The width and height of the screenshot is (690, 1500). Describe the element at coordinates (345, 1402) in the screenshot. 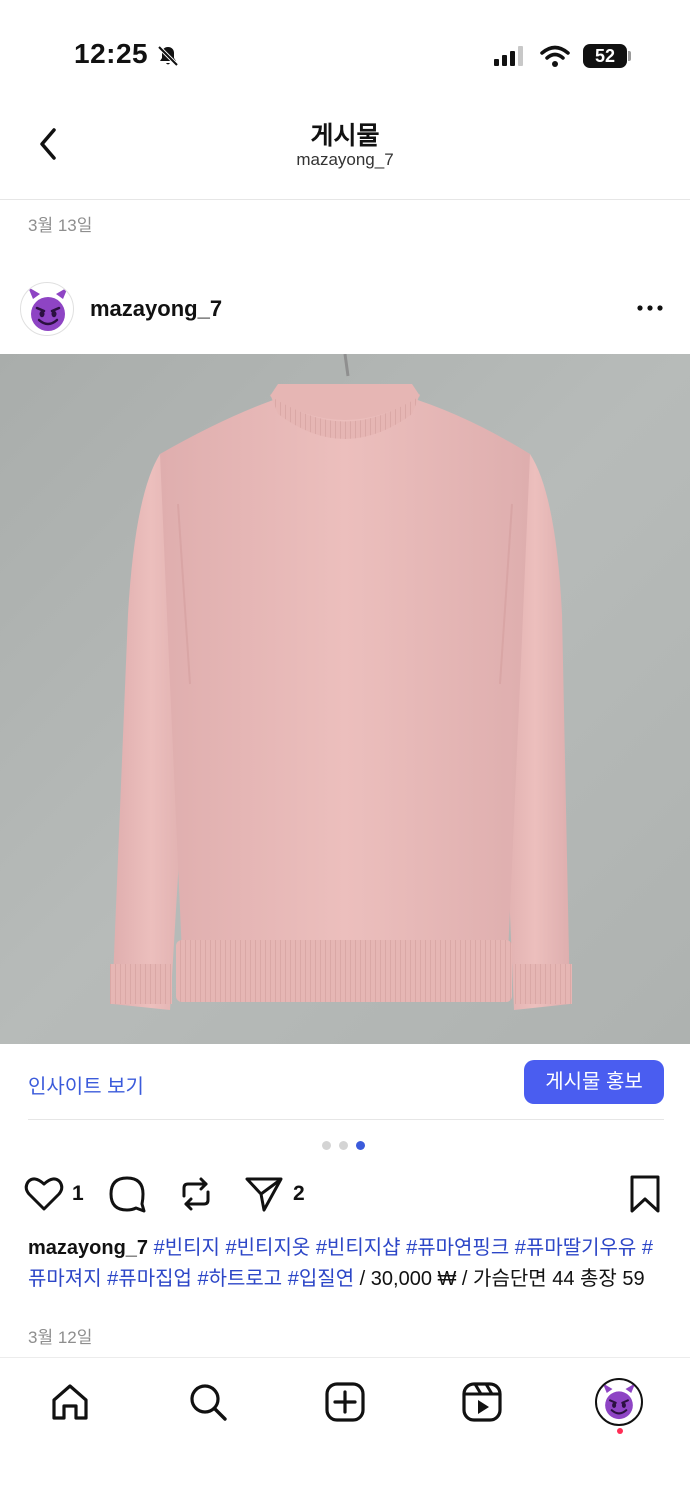

I see `create-icon` at that location.